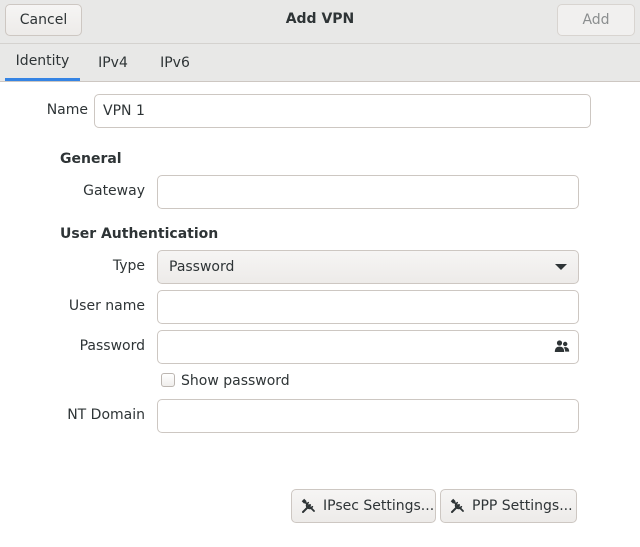 The width and height of the screenshot is (640, 547). What do you see at coordinates (168, 380) in the screenshot?
I see `show-password-checkbox` at bounding box center [168, 380].